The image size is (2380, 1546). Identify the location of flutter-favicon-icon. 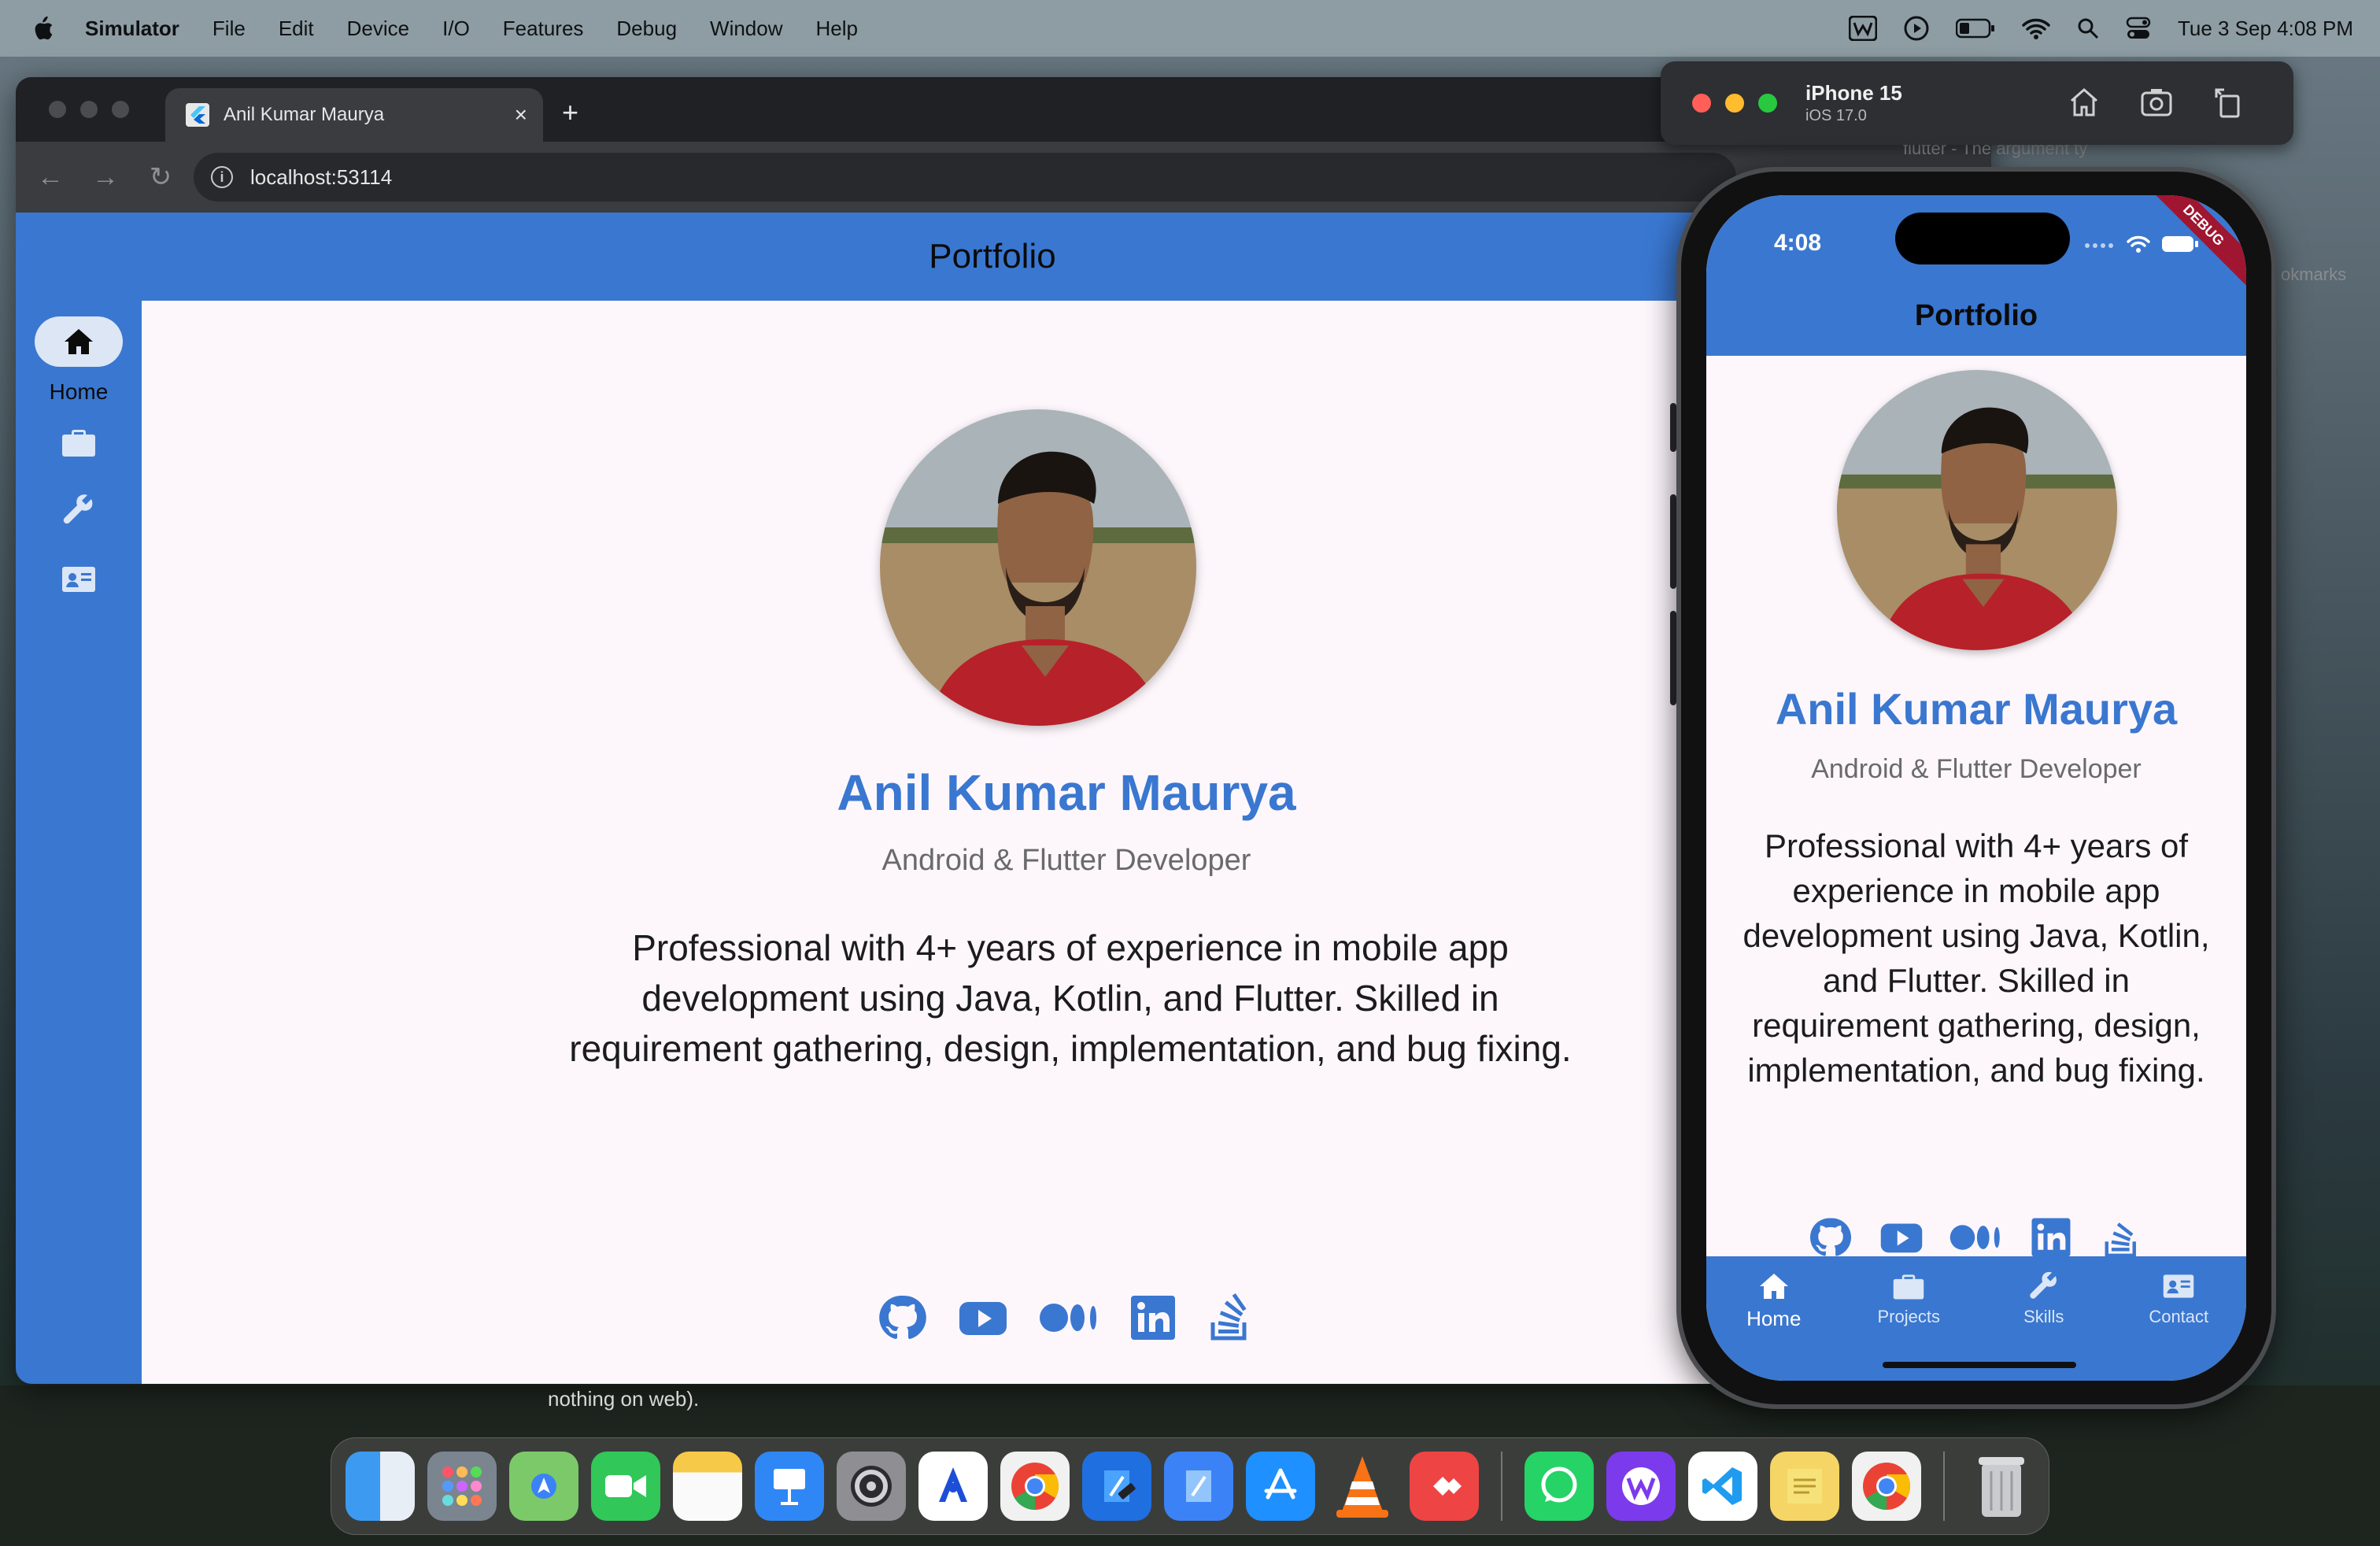
(197, 115).